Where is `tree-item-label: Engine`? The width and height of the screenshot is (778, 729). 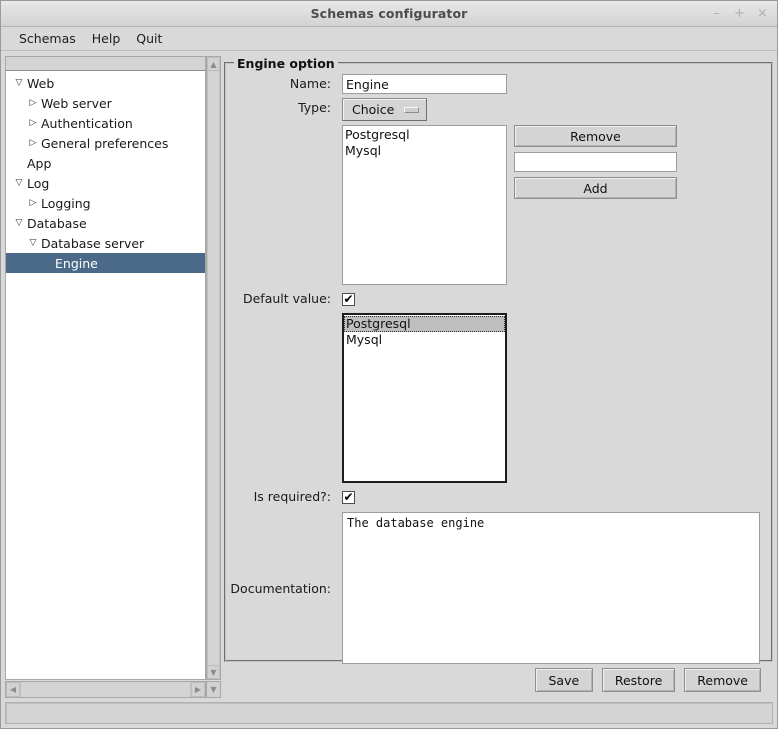 tree-item-label: Engine is located at coordinates (76, 263).